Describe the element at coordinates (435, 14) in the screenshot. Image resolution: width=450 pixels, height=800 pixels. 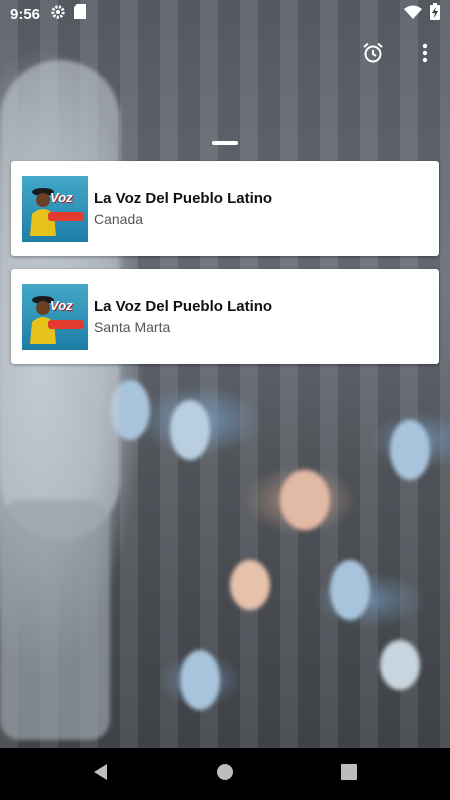
I see `battery-charging-icon` at that location.